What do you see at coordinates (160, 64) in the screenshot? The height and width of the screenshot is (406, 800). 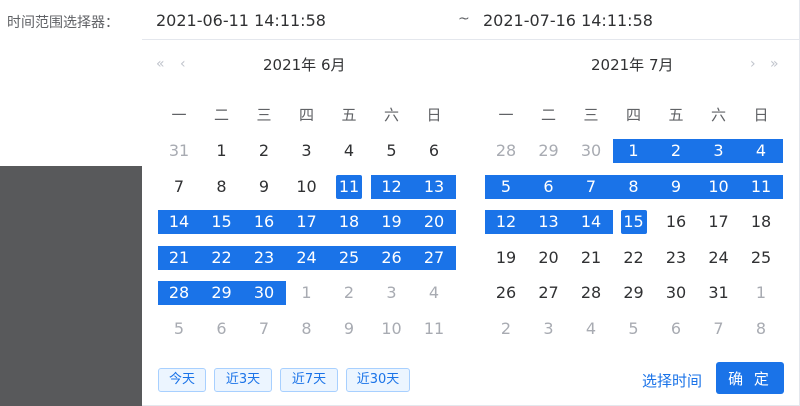 I see `prev-year-icon: «` at bounding box center [160, 64].